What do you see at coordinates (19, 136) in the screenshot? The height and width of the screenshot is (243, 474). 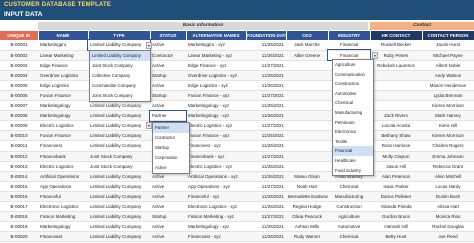 I see `cell-unique-id: B-00010` at bounding box center [19, 136].